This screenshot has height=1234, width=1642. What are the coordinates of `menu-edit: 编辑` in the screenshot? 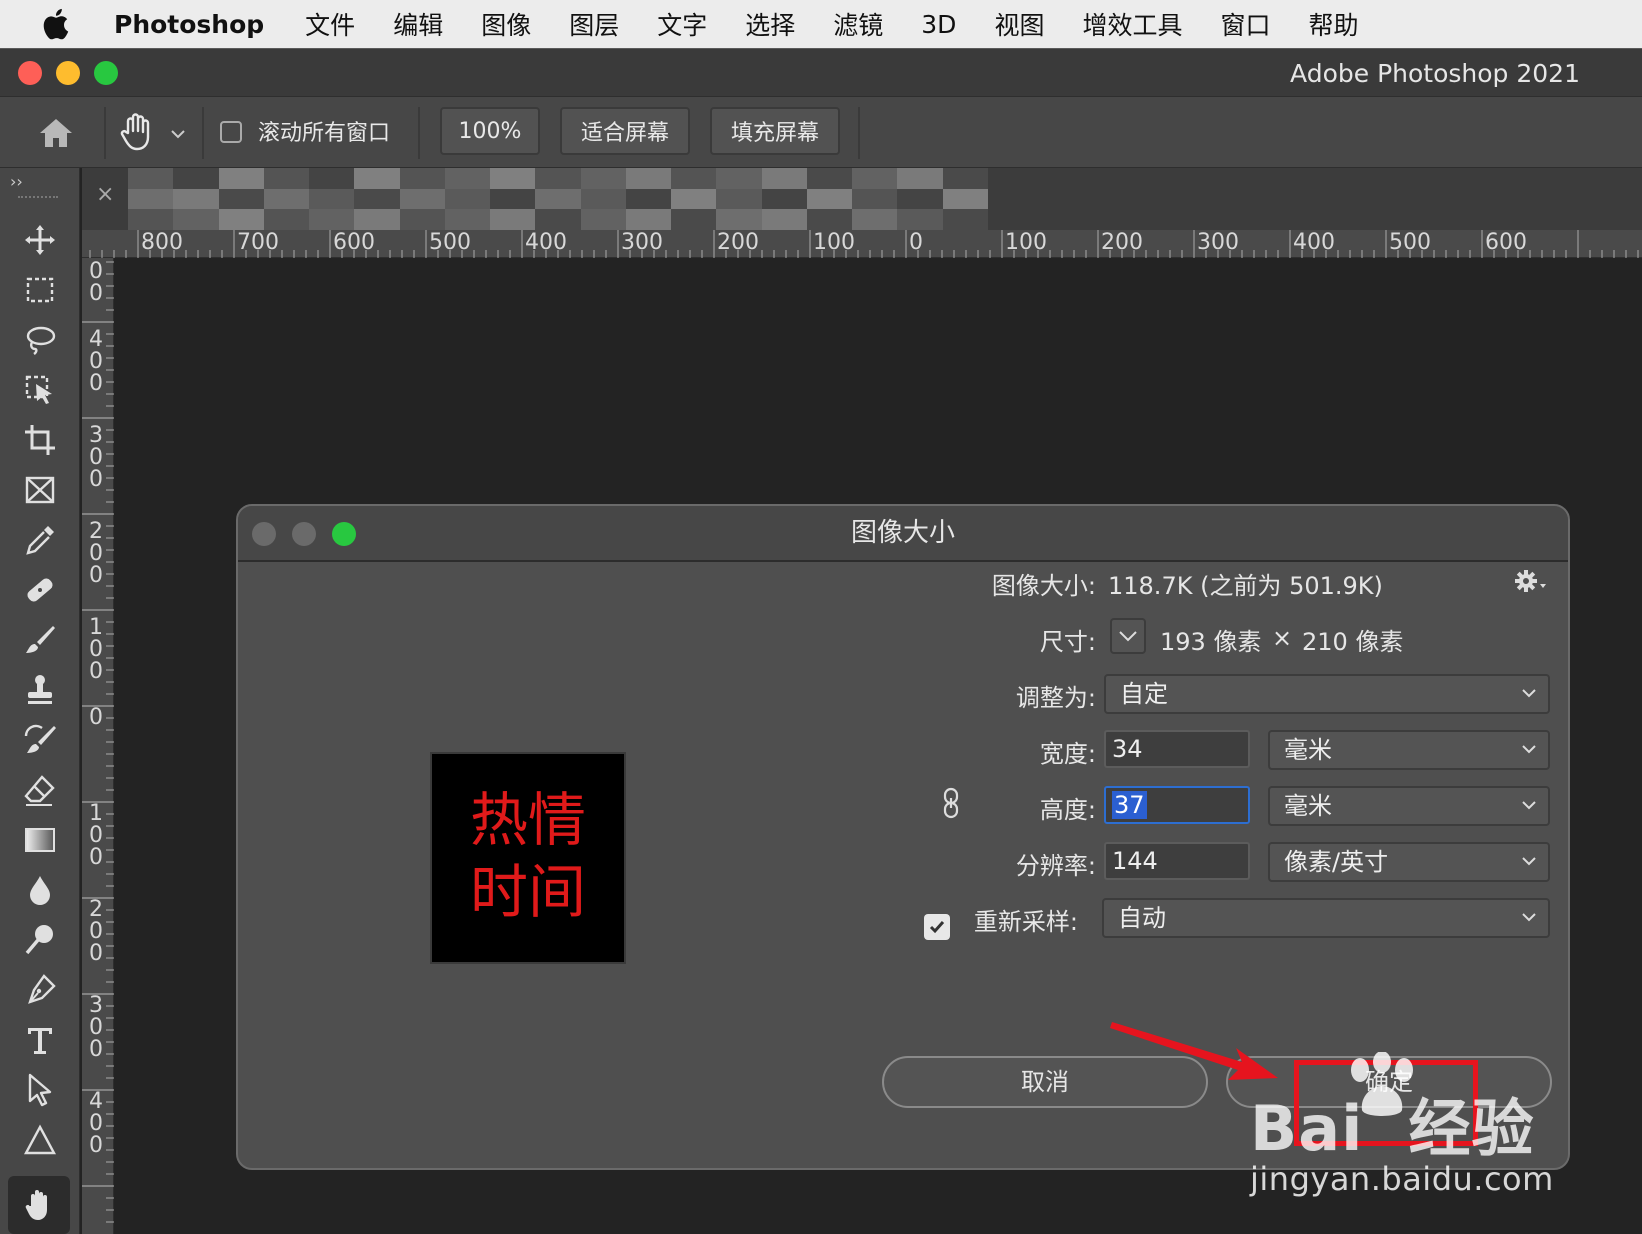 It's located at (418, 24).